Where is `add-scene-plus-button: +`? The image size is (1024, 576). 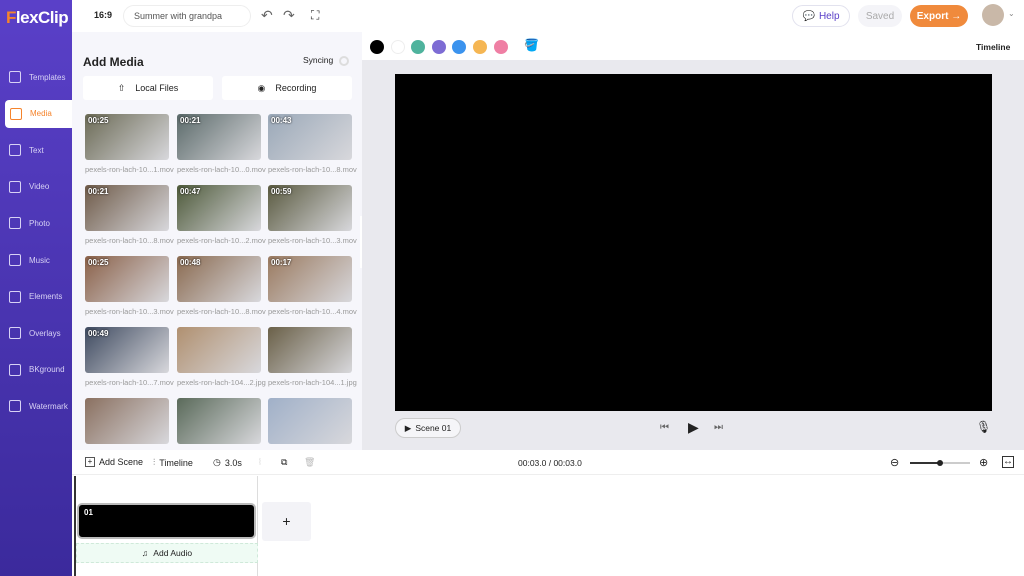 add-scene-plus-button: + is located at coordinates (286, 521).